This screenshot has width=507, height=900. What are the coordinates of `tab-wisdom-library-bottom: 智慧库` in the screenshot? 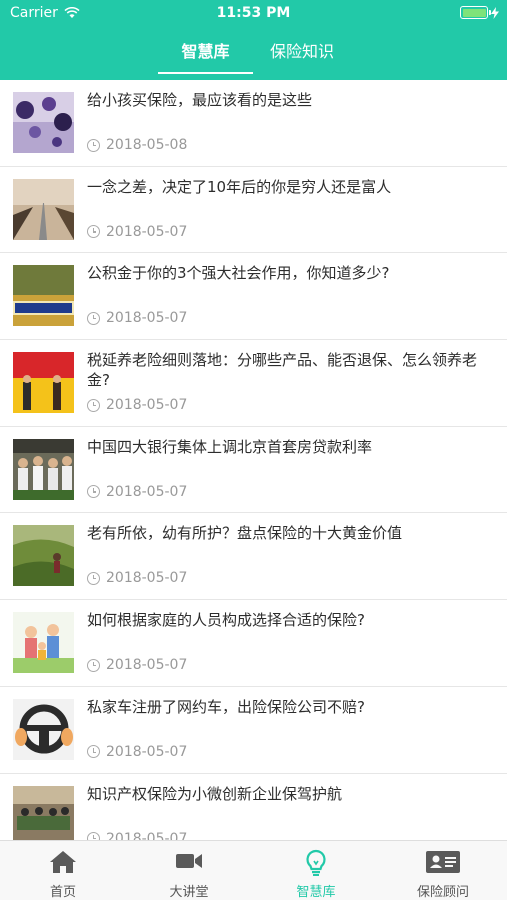 It's located at (316, 870).